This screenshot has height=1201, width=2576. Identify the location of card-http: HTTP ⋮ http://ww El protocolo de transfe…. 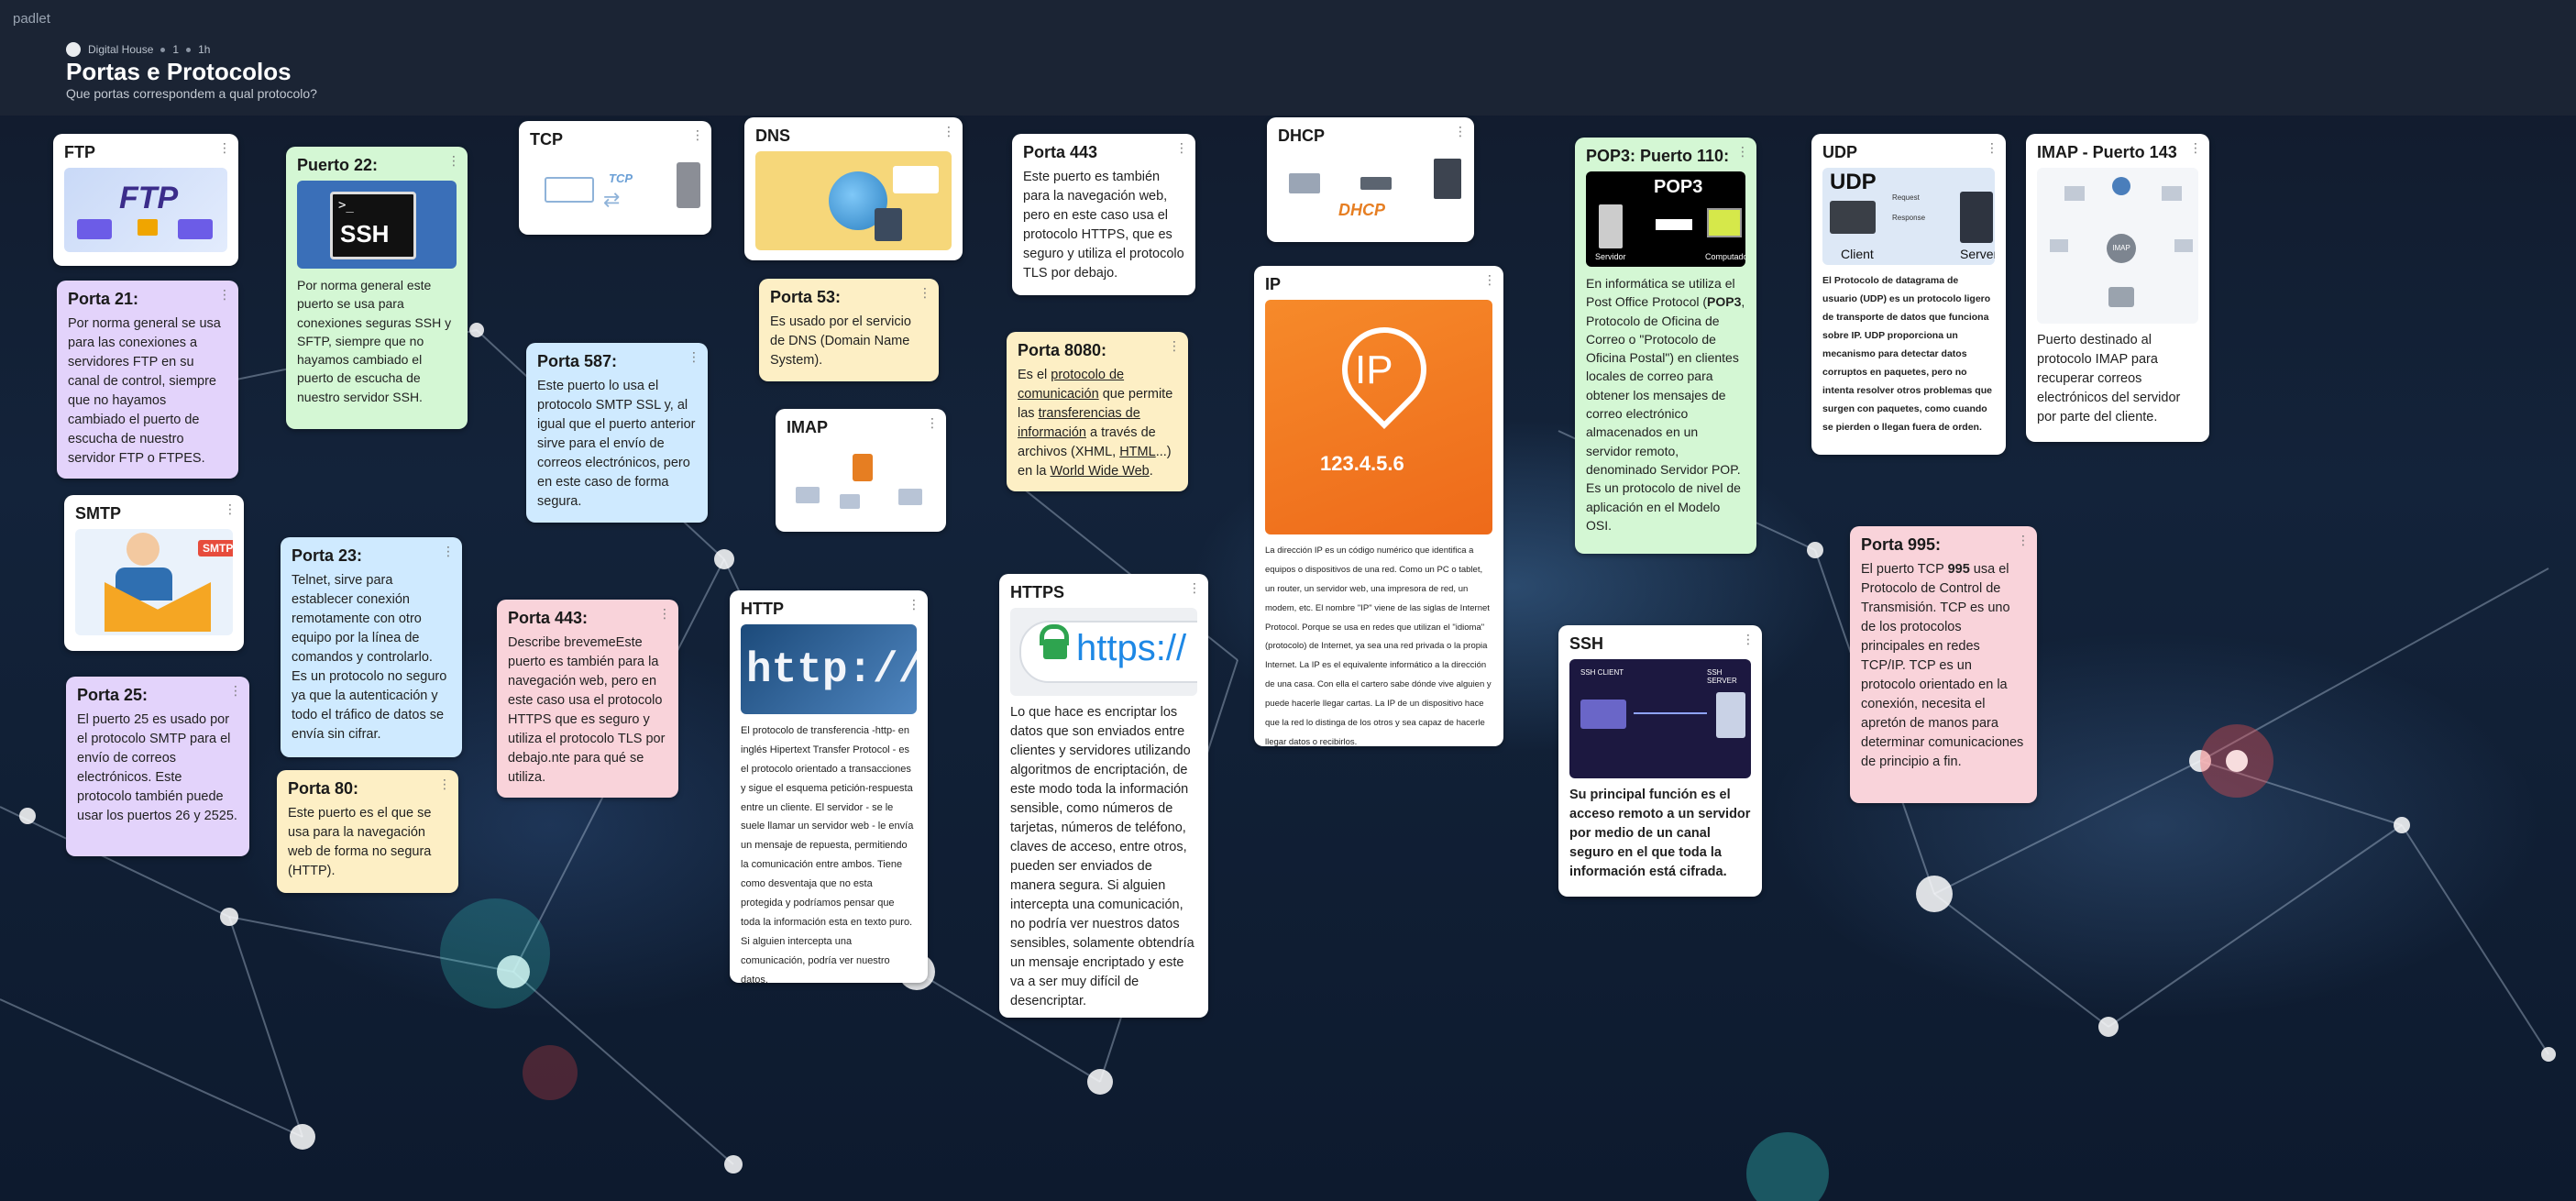
(829, 786).